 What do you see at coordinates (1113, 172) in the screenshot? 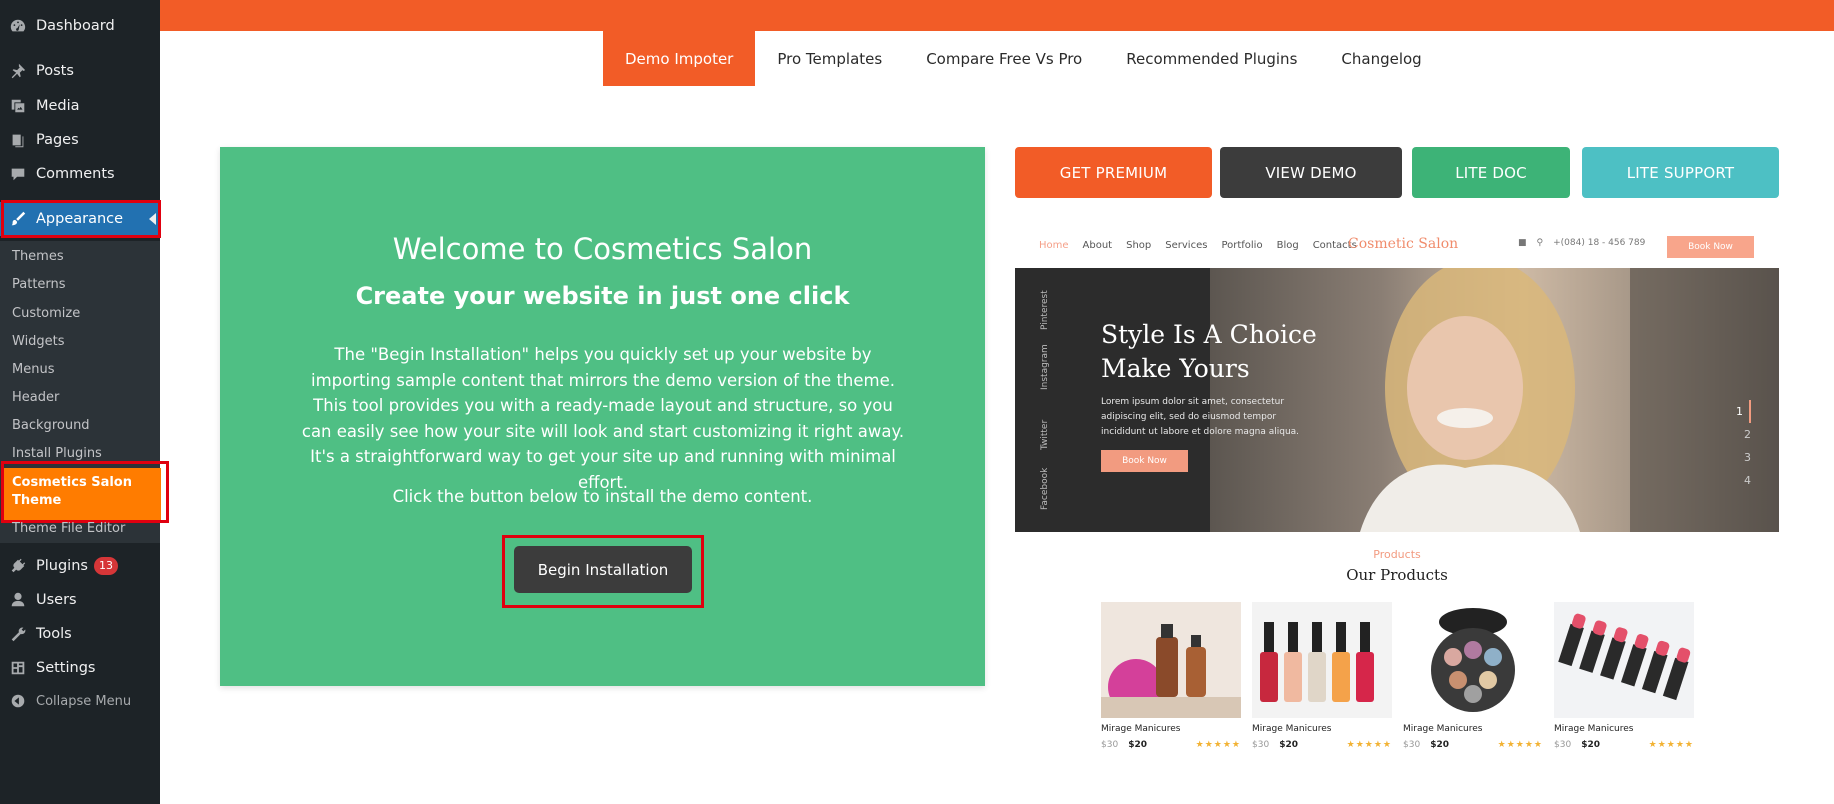
I see `get-premium-button: GET PREMIUM` at bounding box center [1113, 172].